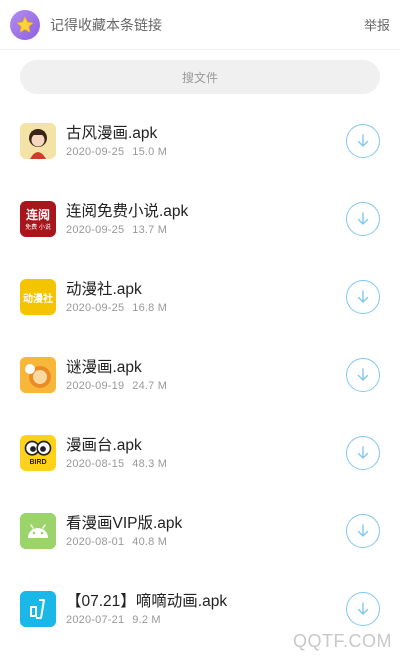 This screenshot has width=400, height=658. Describe the element at coordinates (38, 462) in the screenshot. I see `manhuatai-icon-text: BIRD` at that location.